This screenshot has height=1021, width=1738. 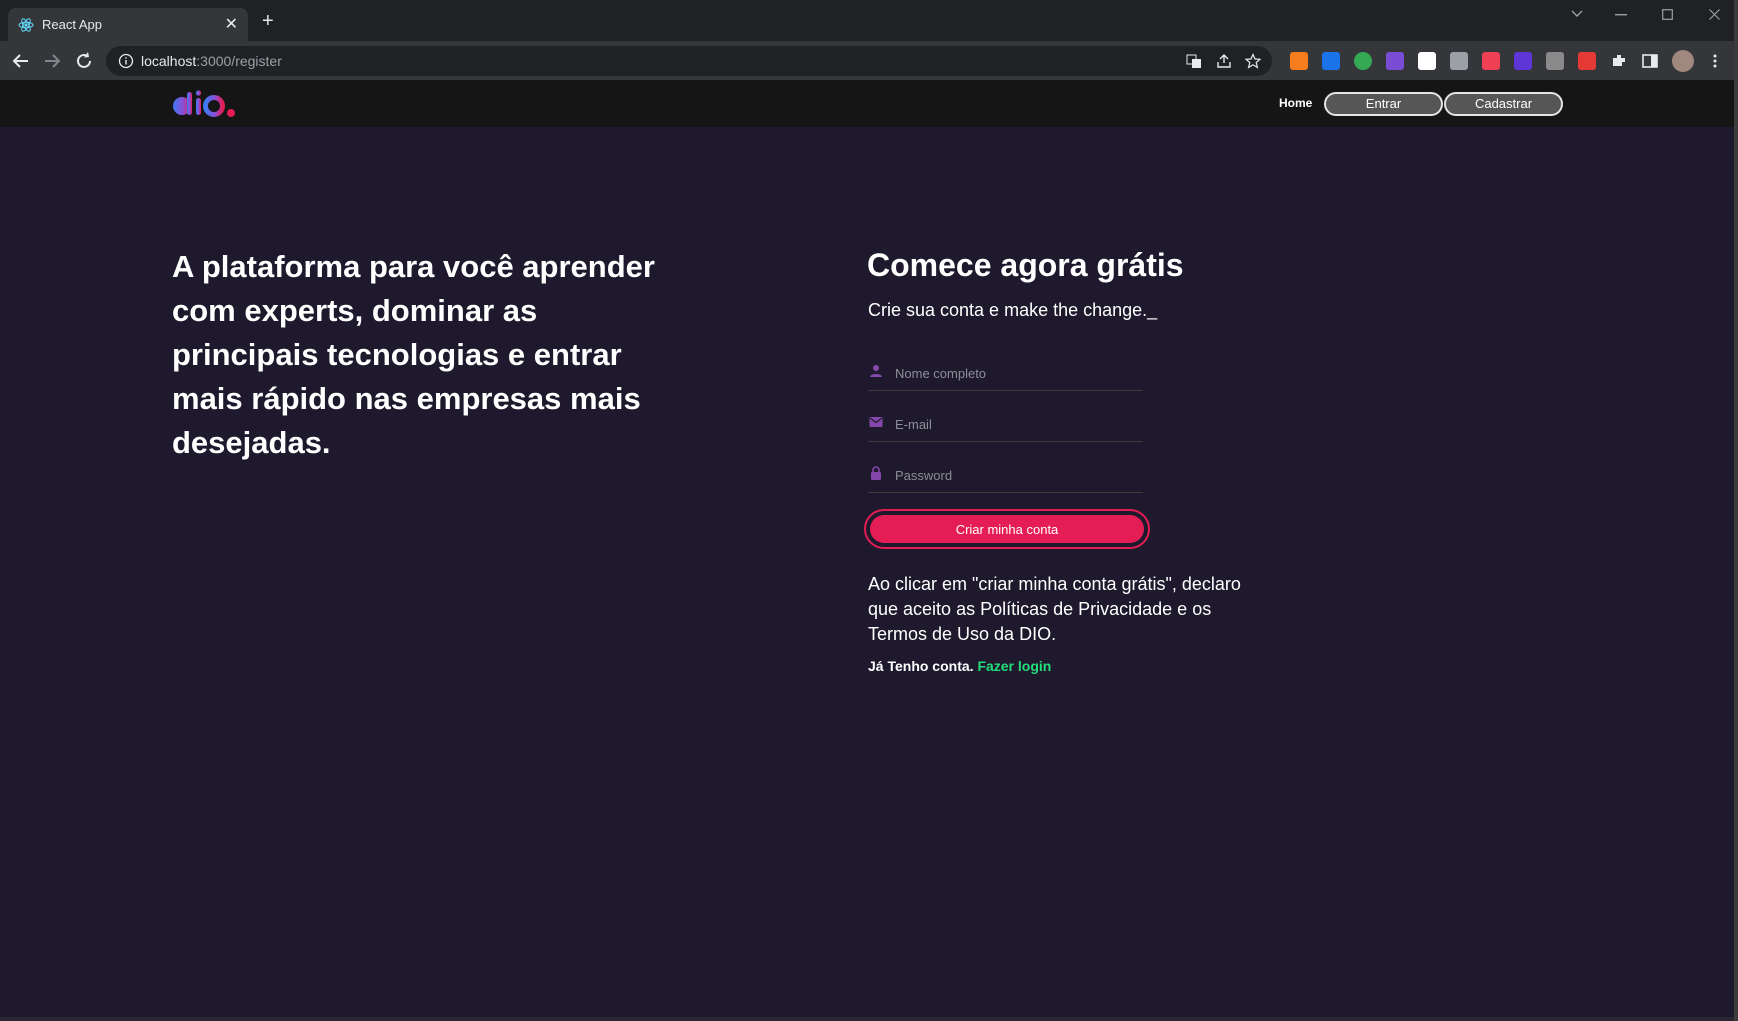 I want to click on extension-white-icon, so click(x=1427, y=61).